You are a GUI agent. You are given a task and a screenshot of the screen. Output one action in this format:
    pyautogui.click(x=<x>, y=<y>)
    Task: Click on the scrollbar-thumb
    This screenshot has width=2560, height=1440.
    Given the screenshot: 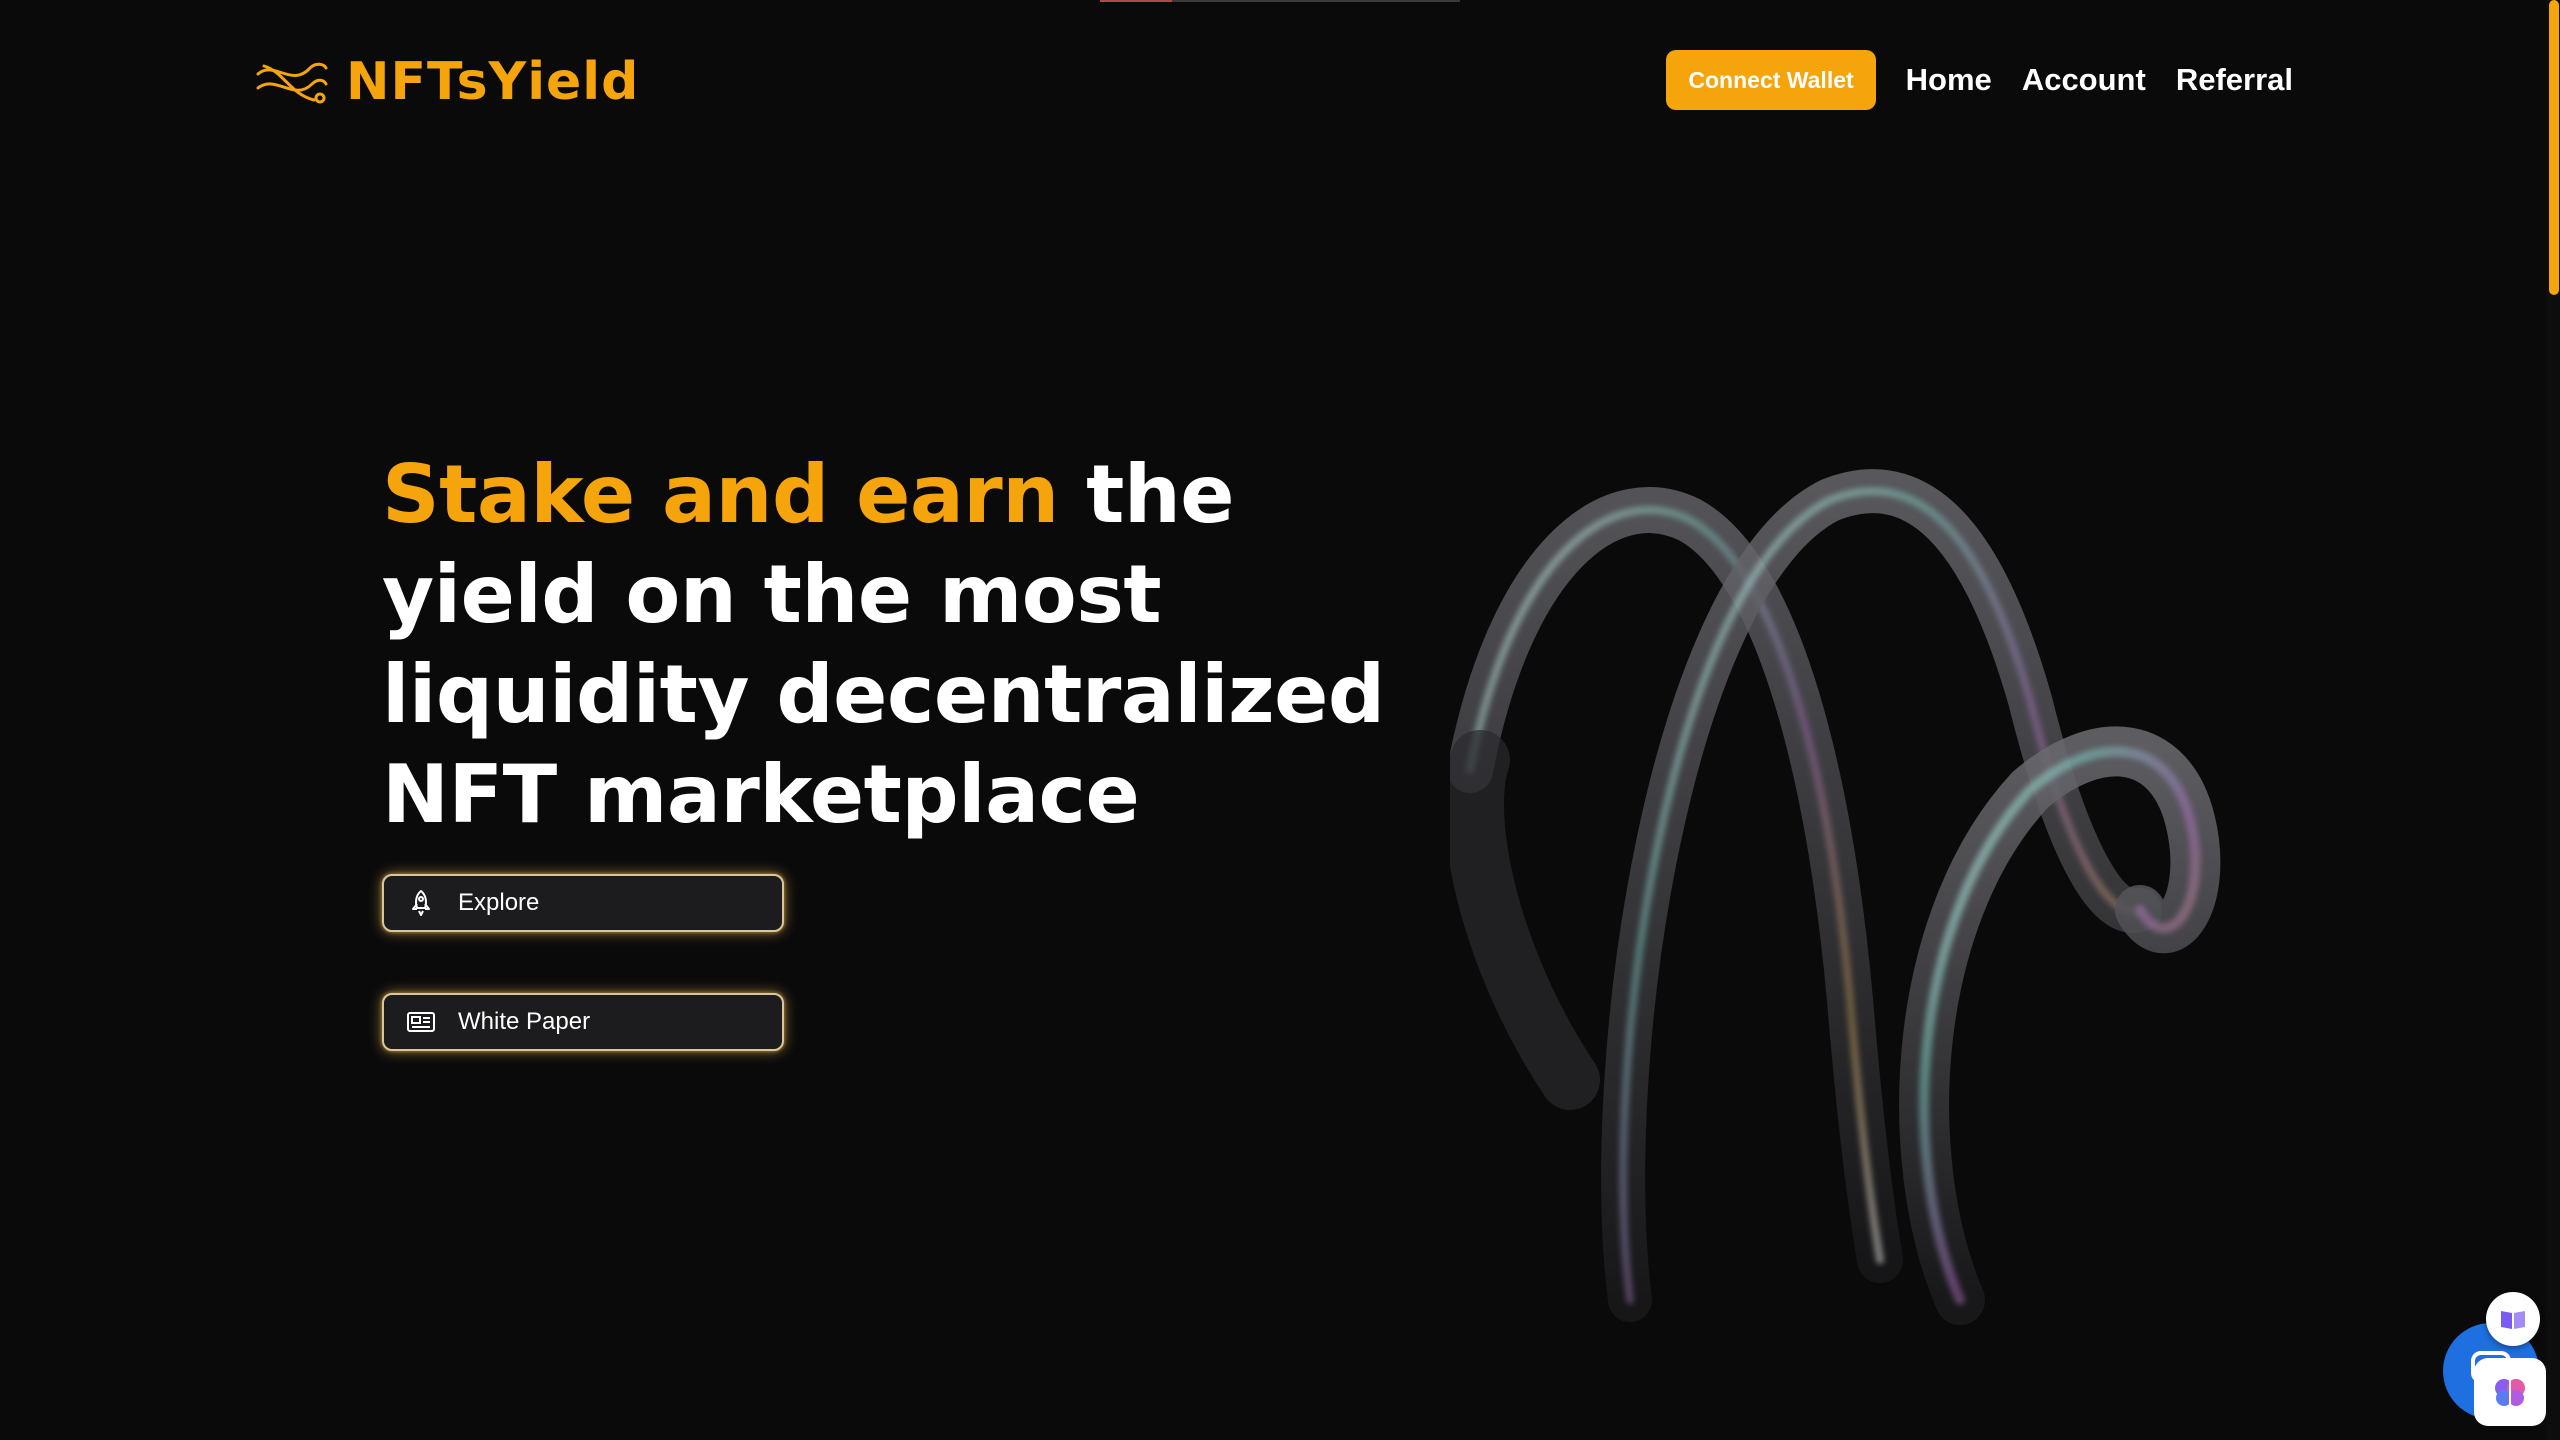 What is the action you would take?
    pyautogui.click(x=2554, y=147)
    